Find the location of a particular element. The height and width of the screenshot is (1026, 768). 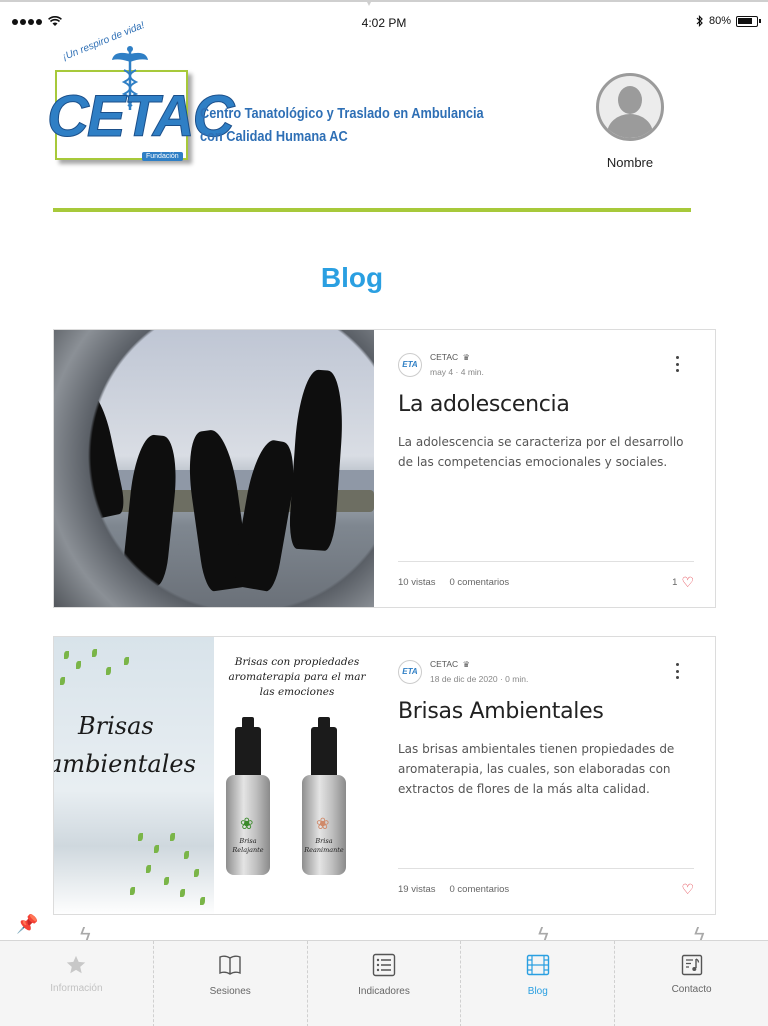

avatar-body is located at coordinates (630, 126).